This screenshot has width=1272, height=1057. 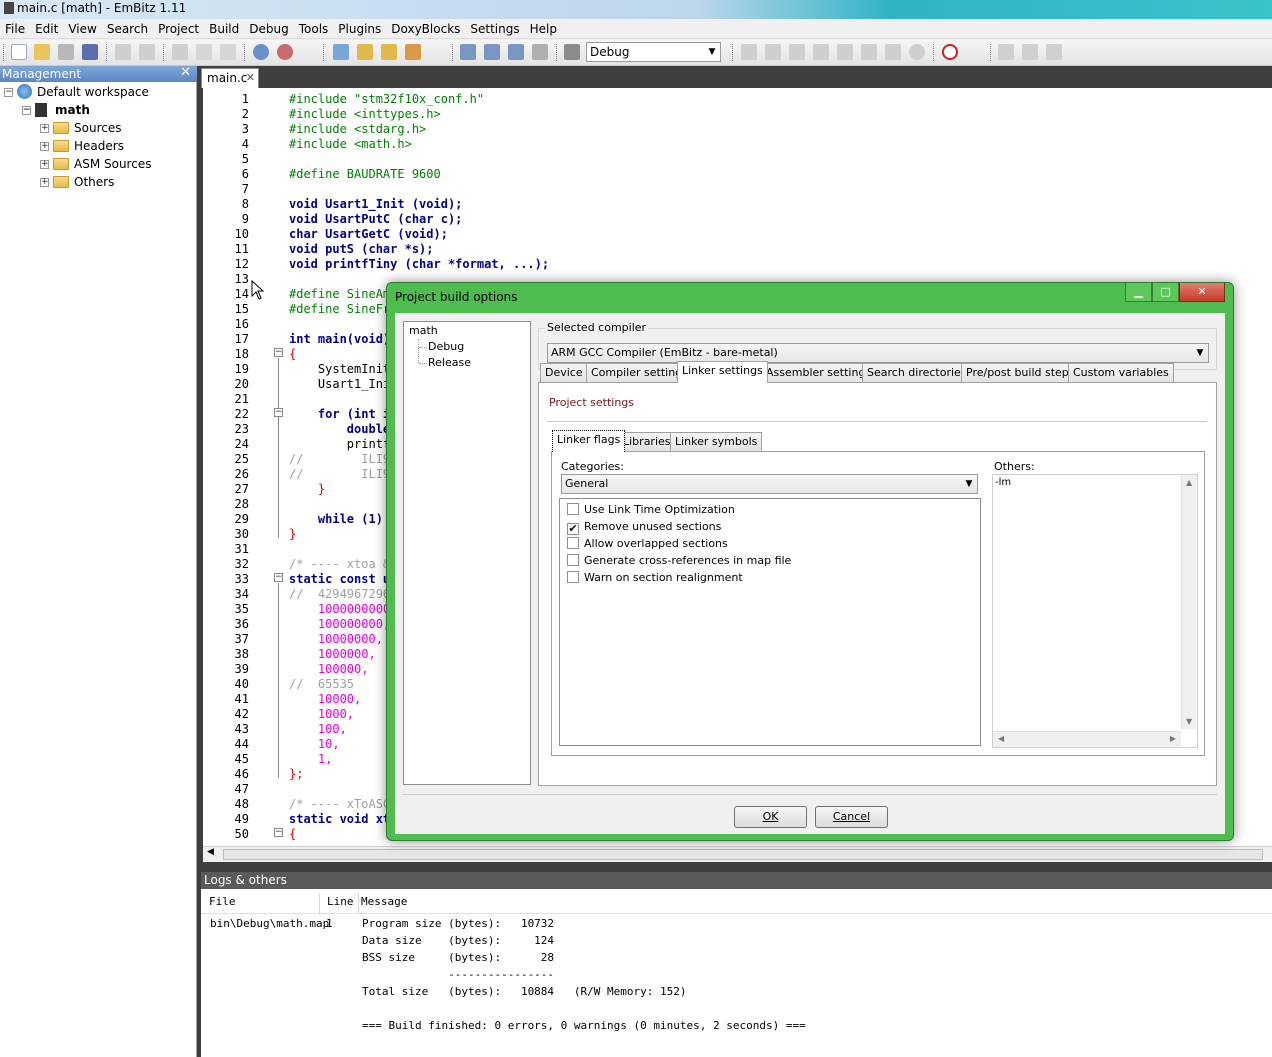 What do you see at coordinates (446, 347) in the screenshot?
I see `tree-target-debug: Debug` at bounding box center [446, 347].